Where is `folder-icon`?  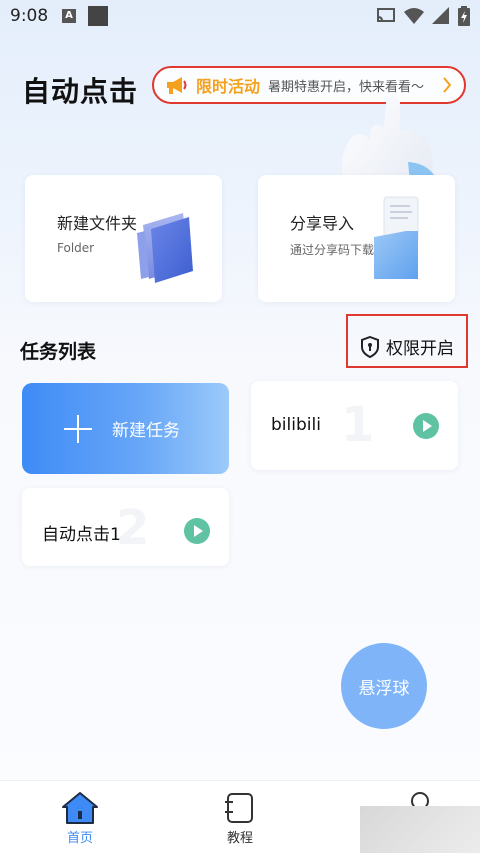 folder-icon is located at coordinates (165, 248).